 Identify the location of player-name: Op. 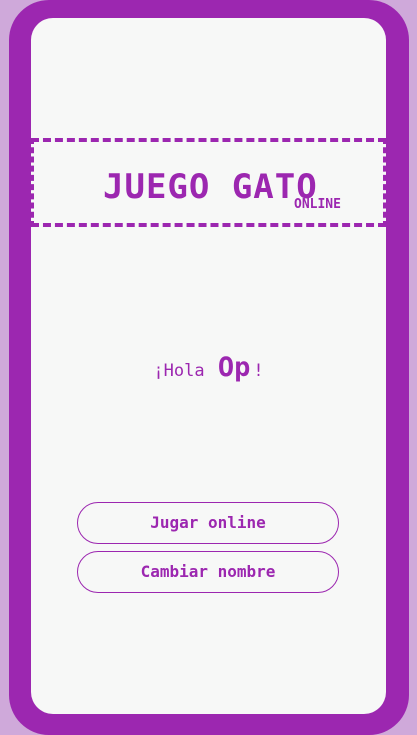
(234, 367).